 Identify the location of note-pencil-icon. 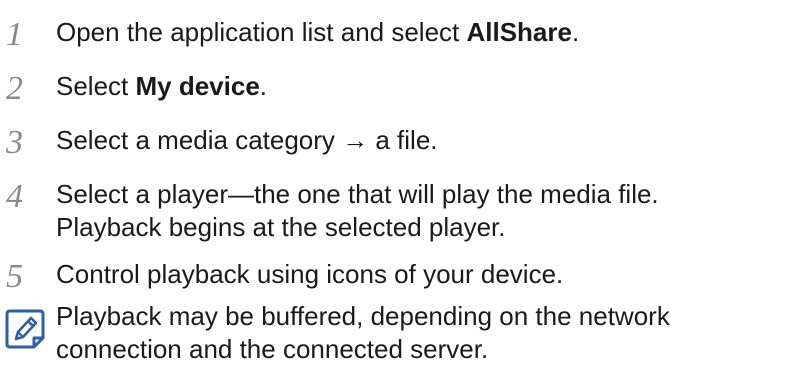
(25, 329).